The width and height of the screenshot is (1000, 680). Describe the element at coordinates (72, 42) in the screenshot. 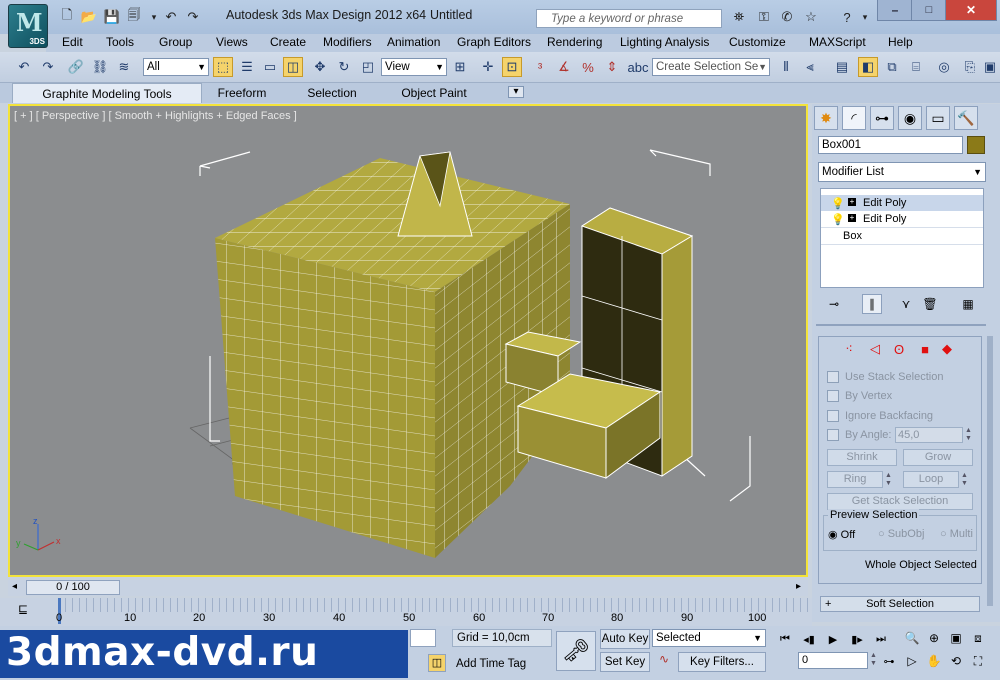

I see `menu-edit: Edit` at that location.